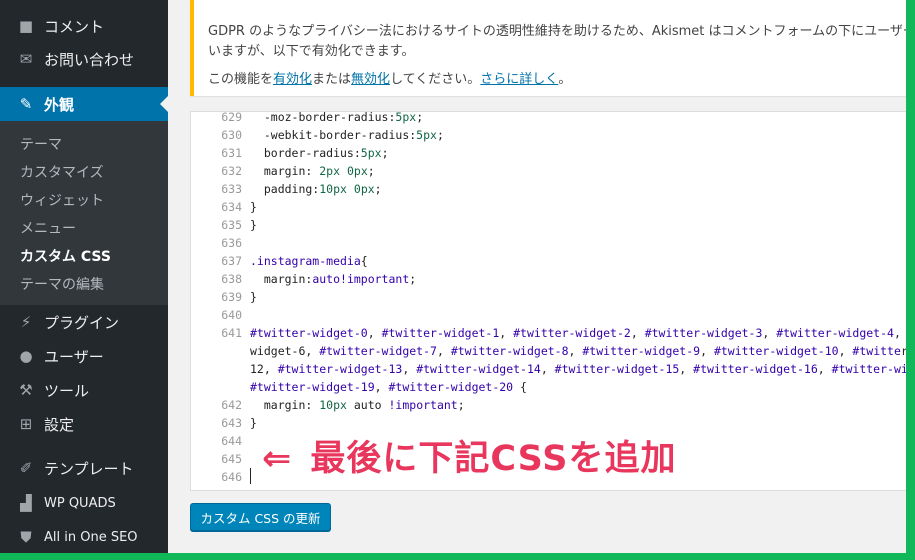 The width and height of the screenshot is (915, 560). I want to click on menu-item-wp-quads: ▟ WP QUADS, so click(84, 503).